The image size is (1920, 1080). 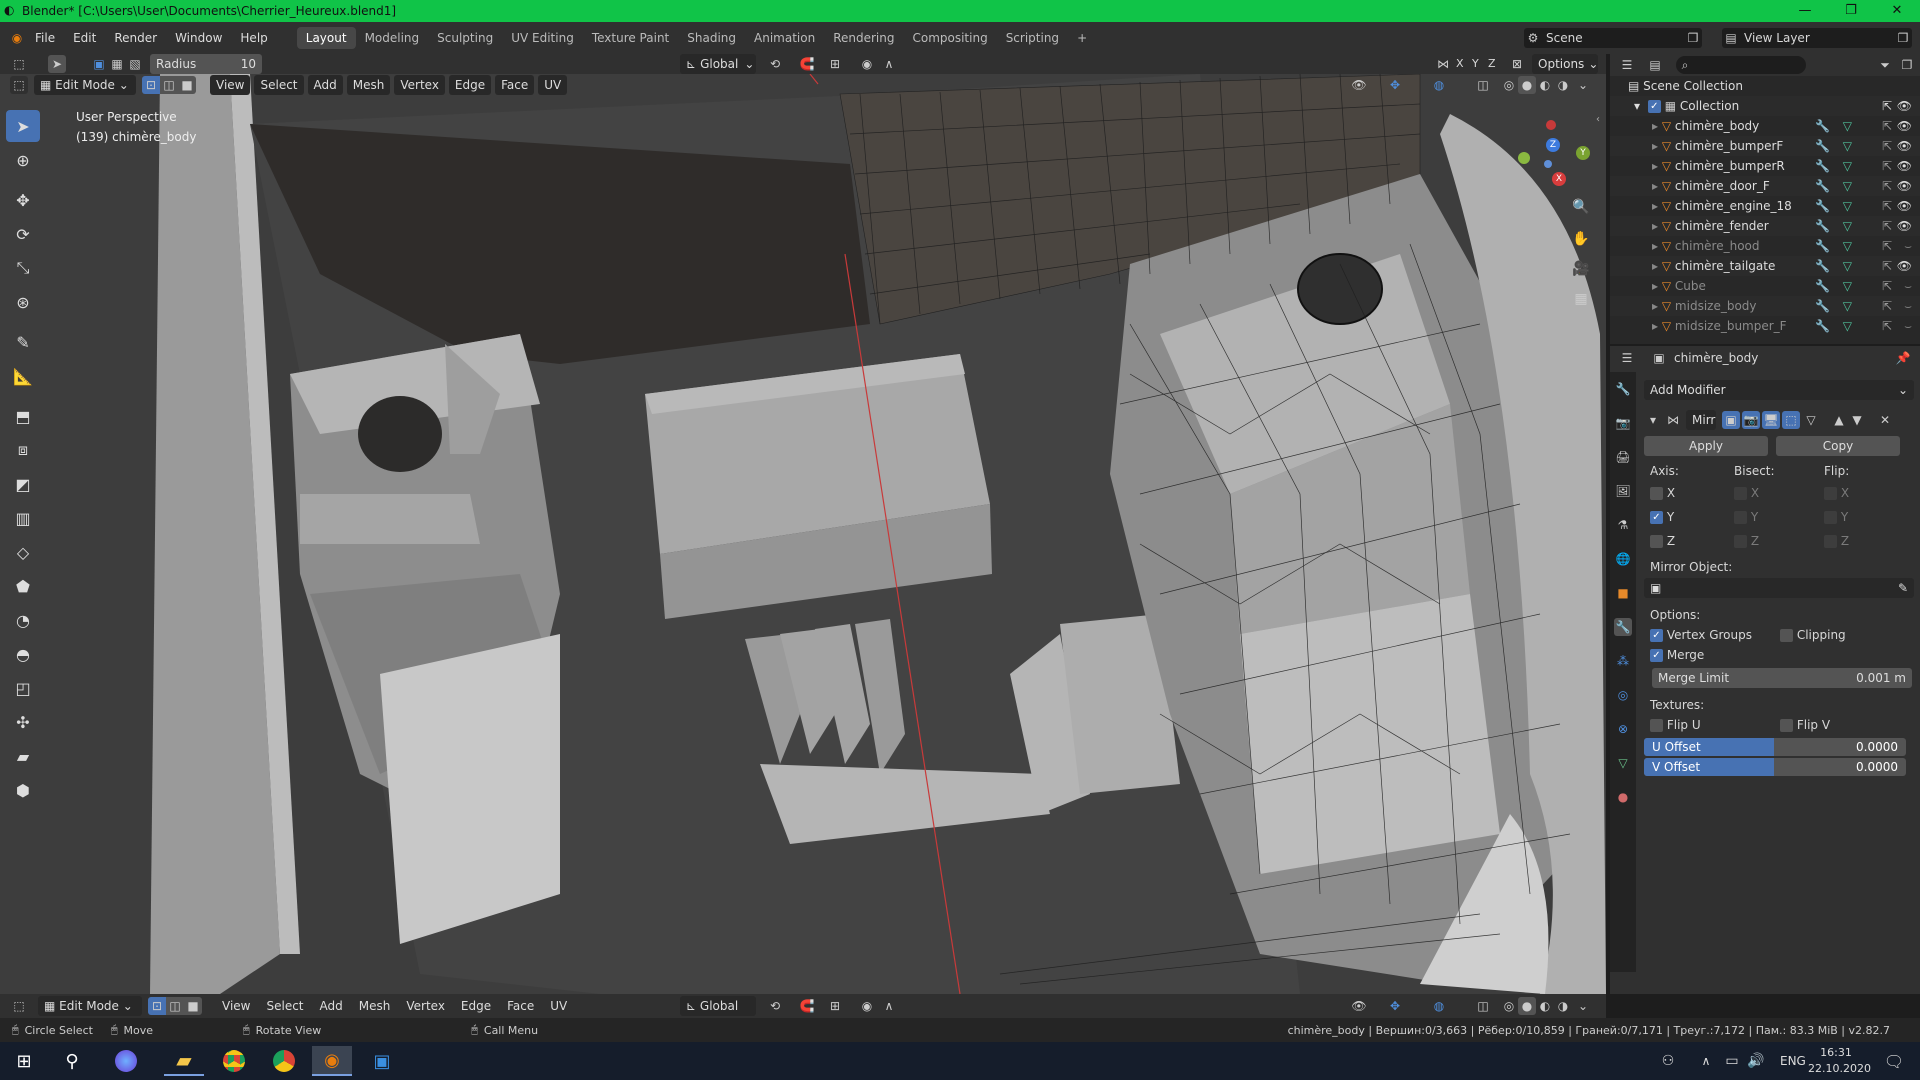 I want to click on menu-render: Render, so click(x=135, y=38).